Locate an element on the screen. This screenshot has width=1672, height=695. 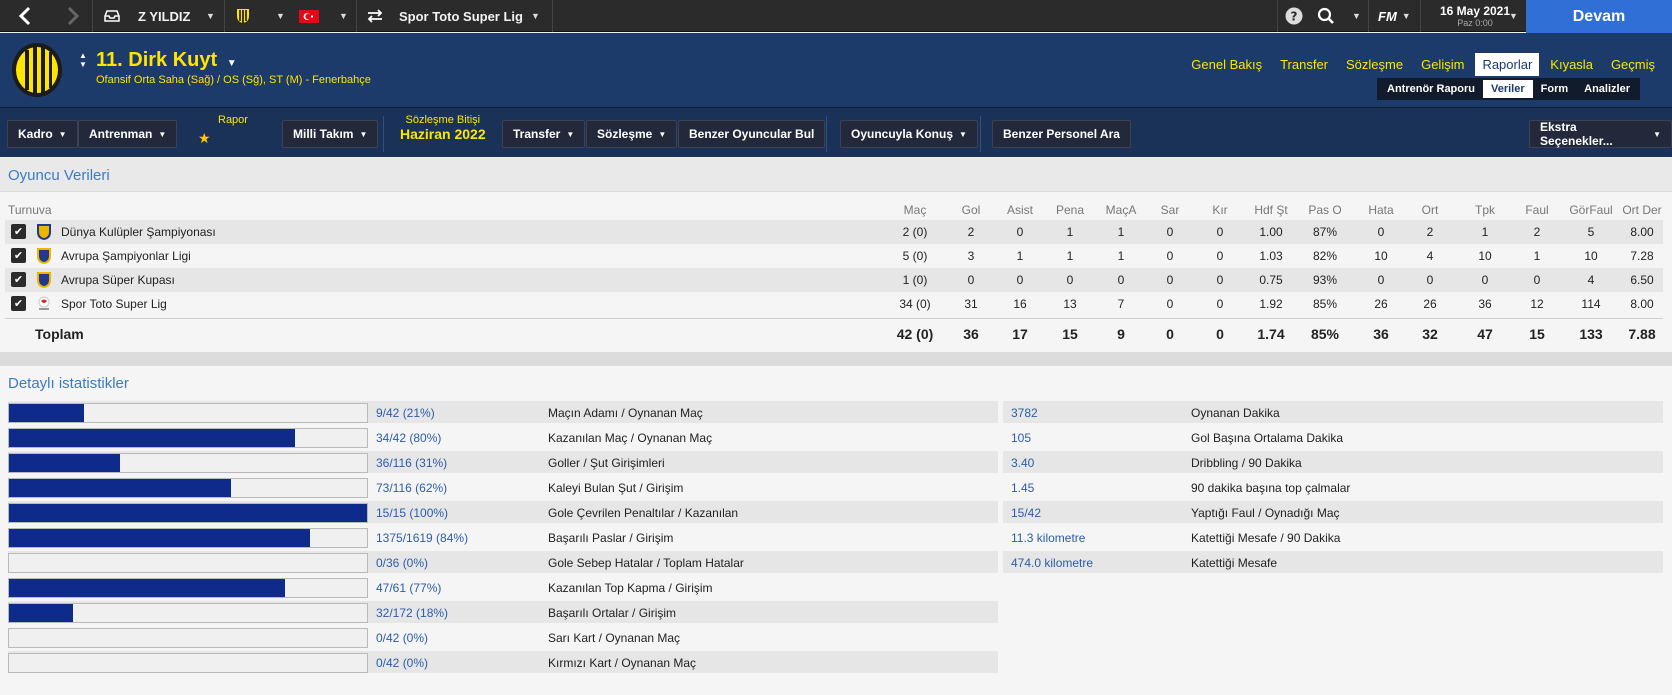
subtab-form: Form is located at coordinates (1555, 89).